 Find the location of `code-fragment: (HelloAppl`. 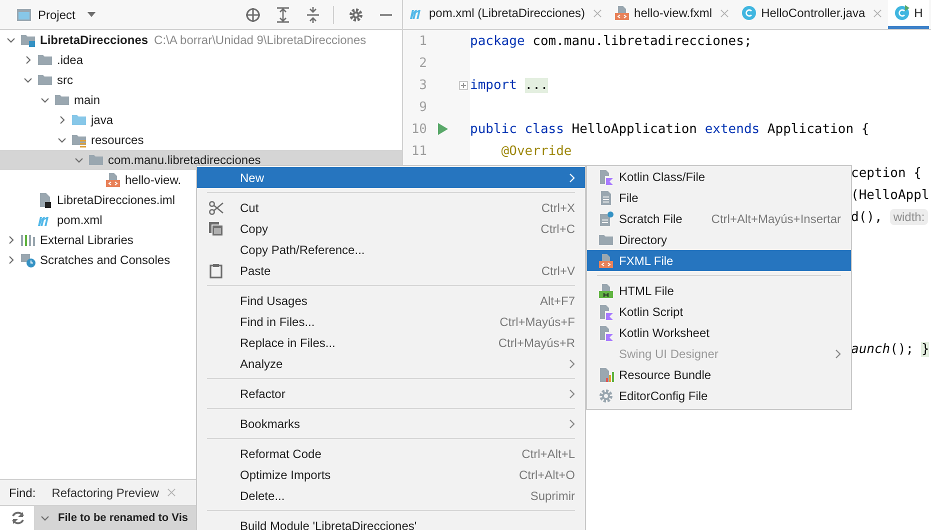

code-fragment: (HelloAppl is located at coordinates (890, 195).